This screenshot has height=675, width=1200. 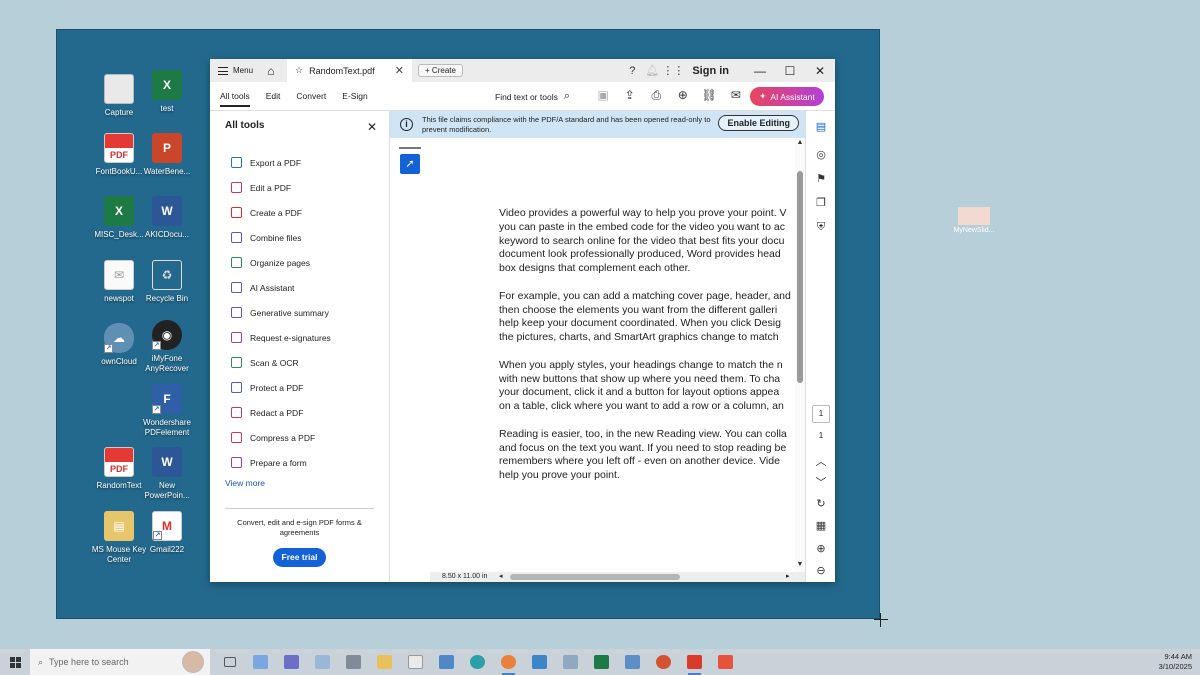 I want to click on apps-grid-icon: ⋮⋮, so click(x=673, y=70).